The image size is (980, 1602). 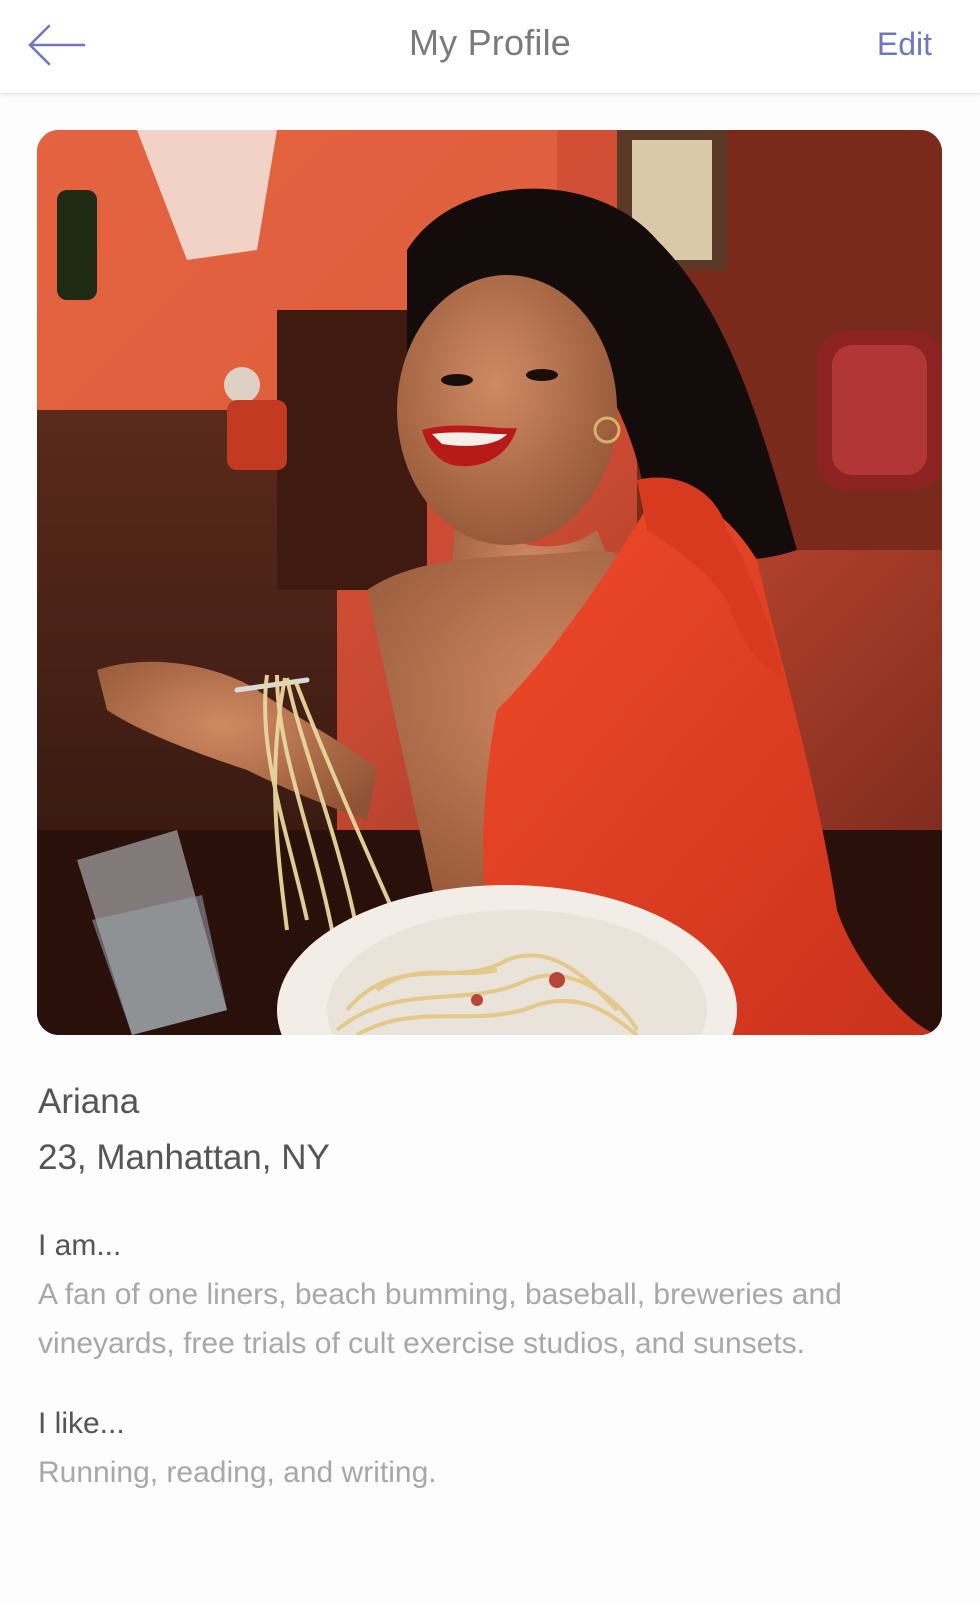 What do you see at coordinates (237, 1472) in the screenshot?
I see `i-like-text: Running, reading, and writing.` at bounding box center [237, 1472].